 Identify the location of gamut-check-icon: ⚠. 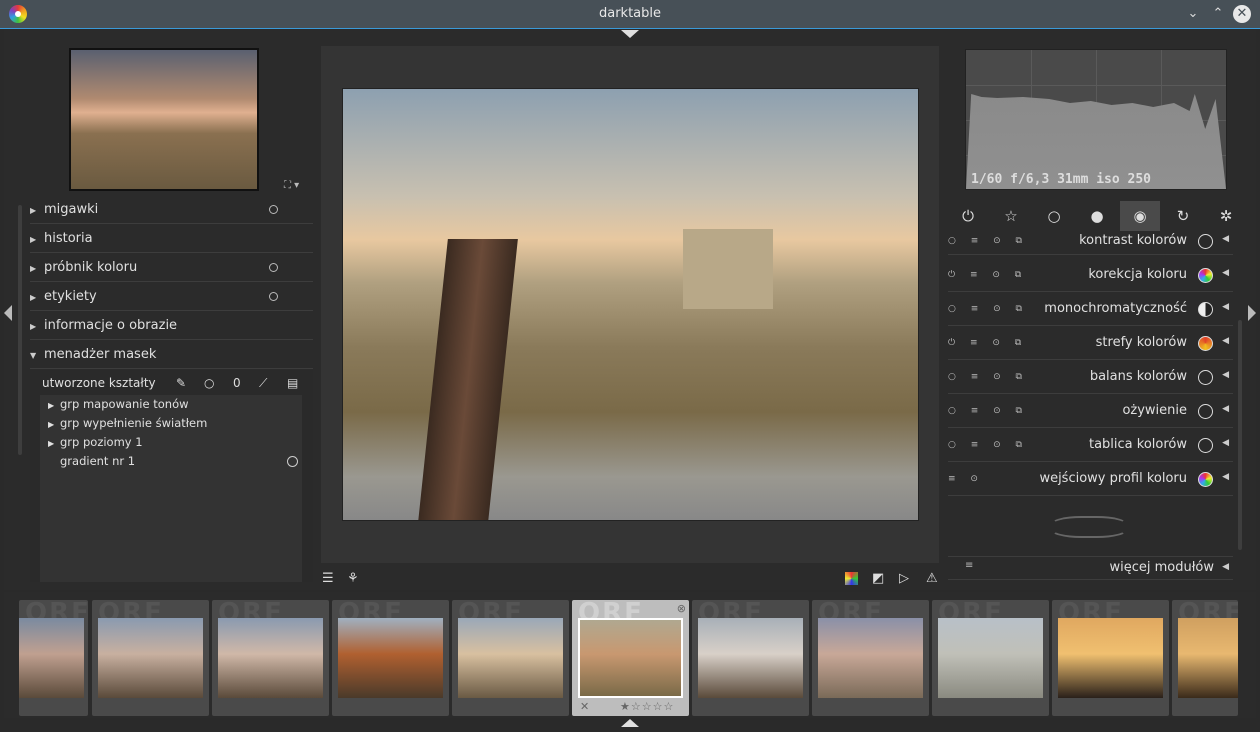
(932, 578).